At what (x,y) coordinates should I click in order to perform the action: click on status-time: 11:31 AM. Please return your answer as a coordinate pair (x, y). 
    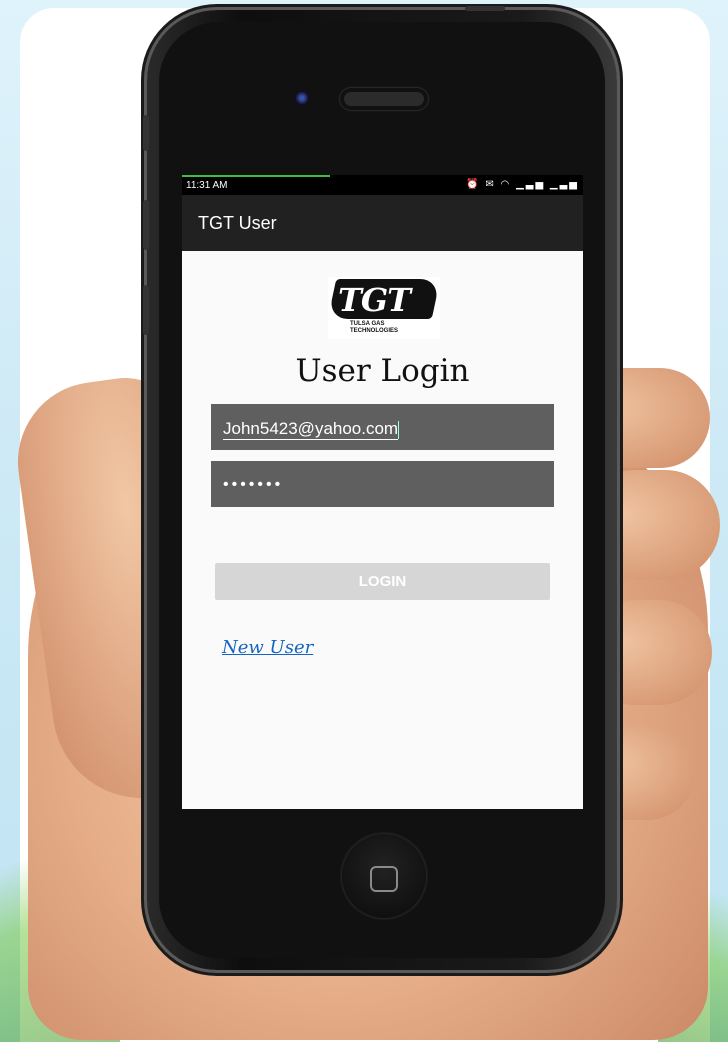
    Looking at the image, I should click on (207, 185).